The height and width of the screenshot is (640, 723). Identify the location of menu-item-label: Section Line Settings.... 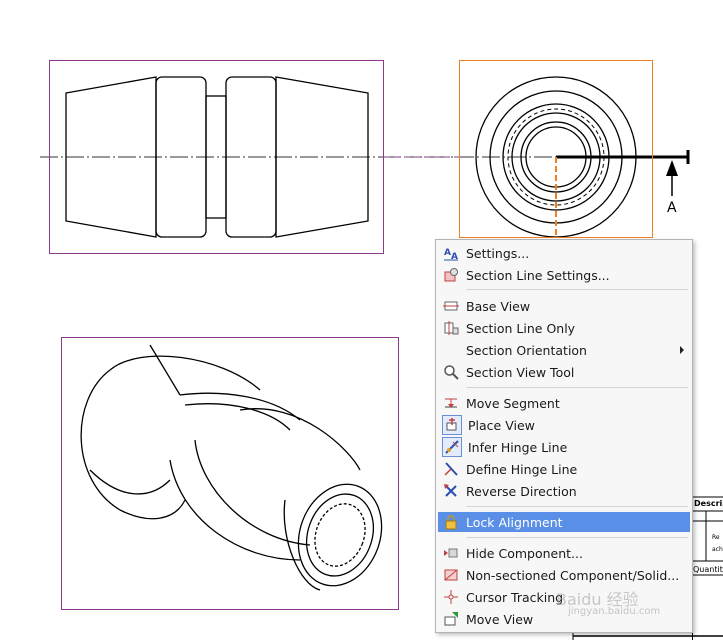
(538, 275).